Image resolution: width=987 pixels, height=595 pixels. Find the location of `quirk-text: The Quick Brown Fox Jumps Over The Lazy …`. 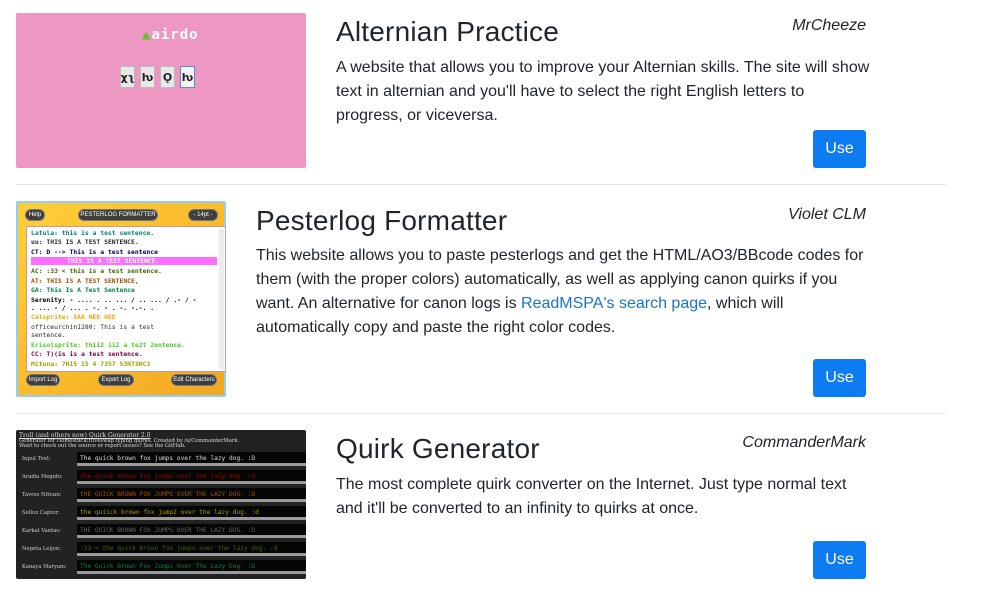

quirk-text: The Quick Brown Fox Jumps Over The Lazy … is located at coordinates (168, 566).